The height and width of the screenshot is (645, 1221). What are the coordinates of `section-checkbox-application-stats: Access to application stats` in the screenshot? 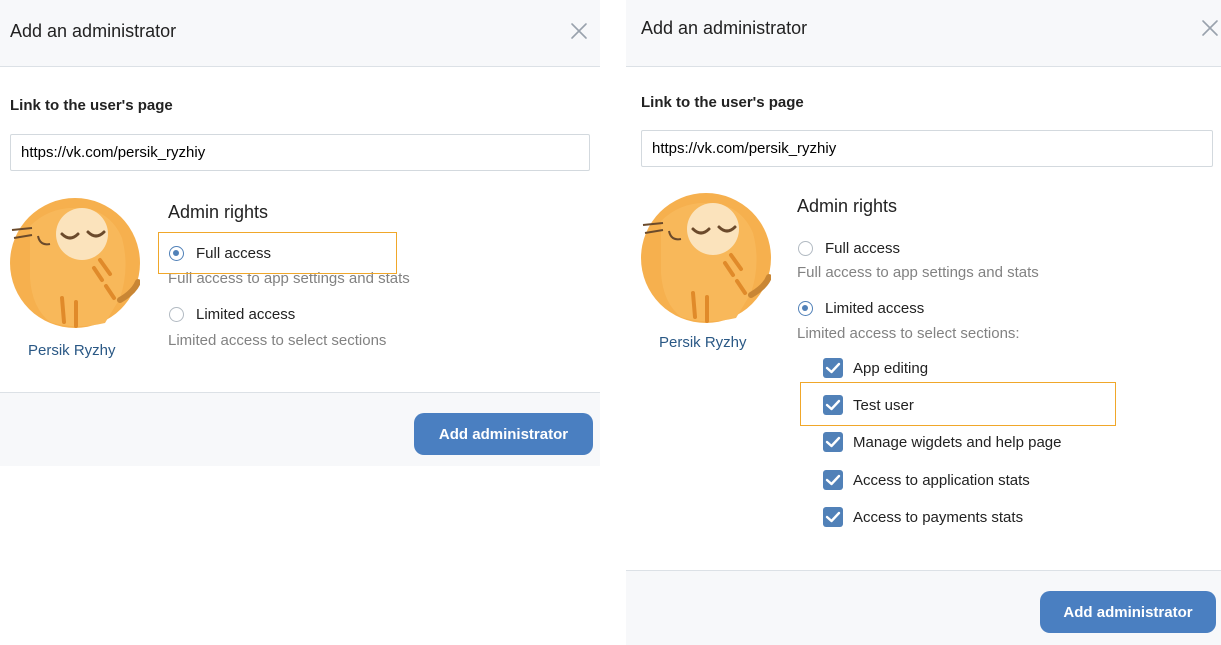 It's located at (926, 480).